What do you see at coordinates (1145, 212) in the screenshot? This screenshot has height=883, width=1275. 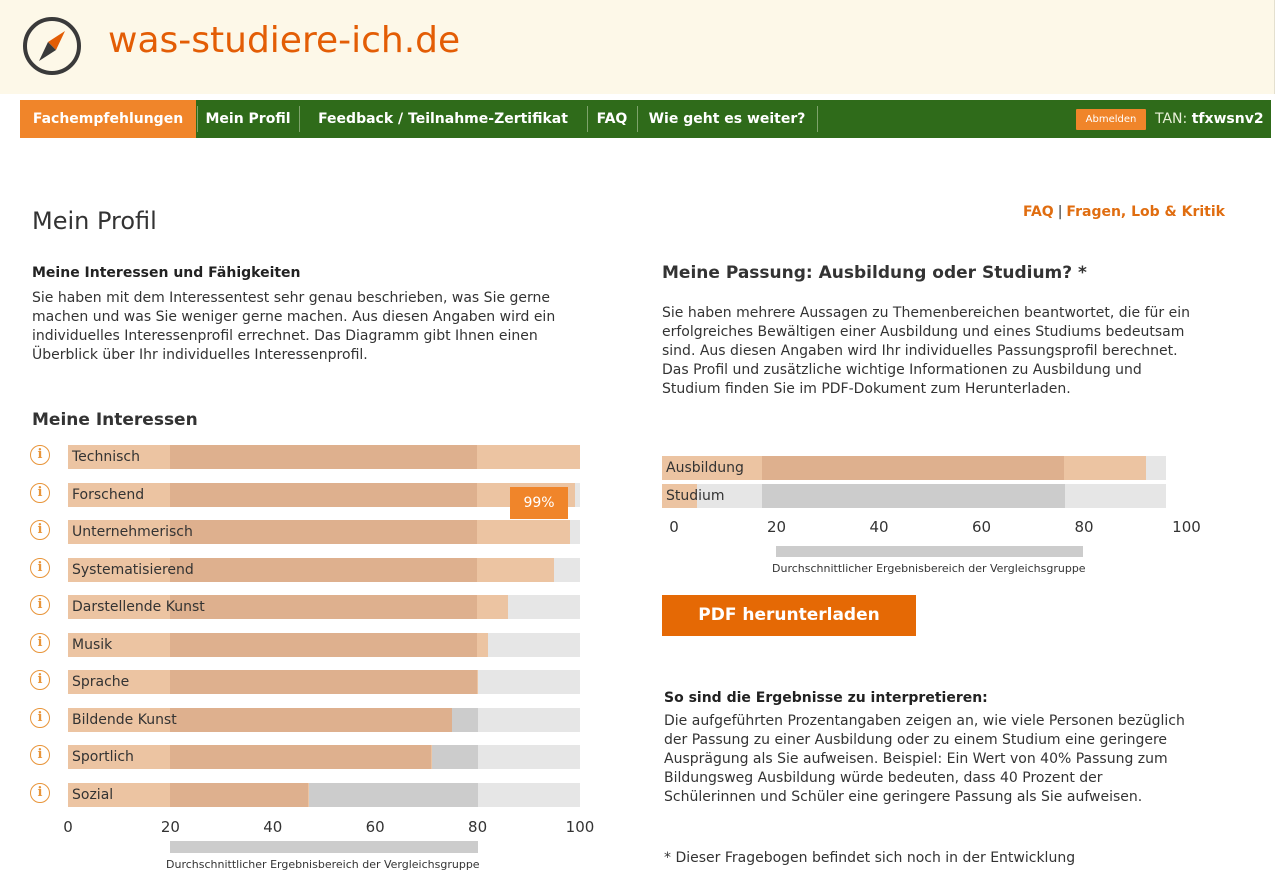 I see `feedback-link: Fragen, Lob & Kritik` at bounding box center [1145, 212].